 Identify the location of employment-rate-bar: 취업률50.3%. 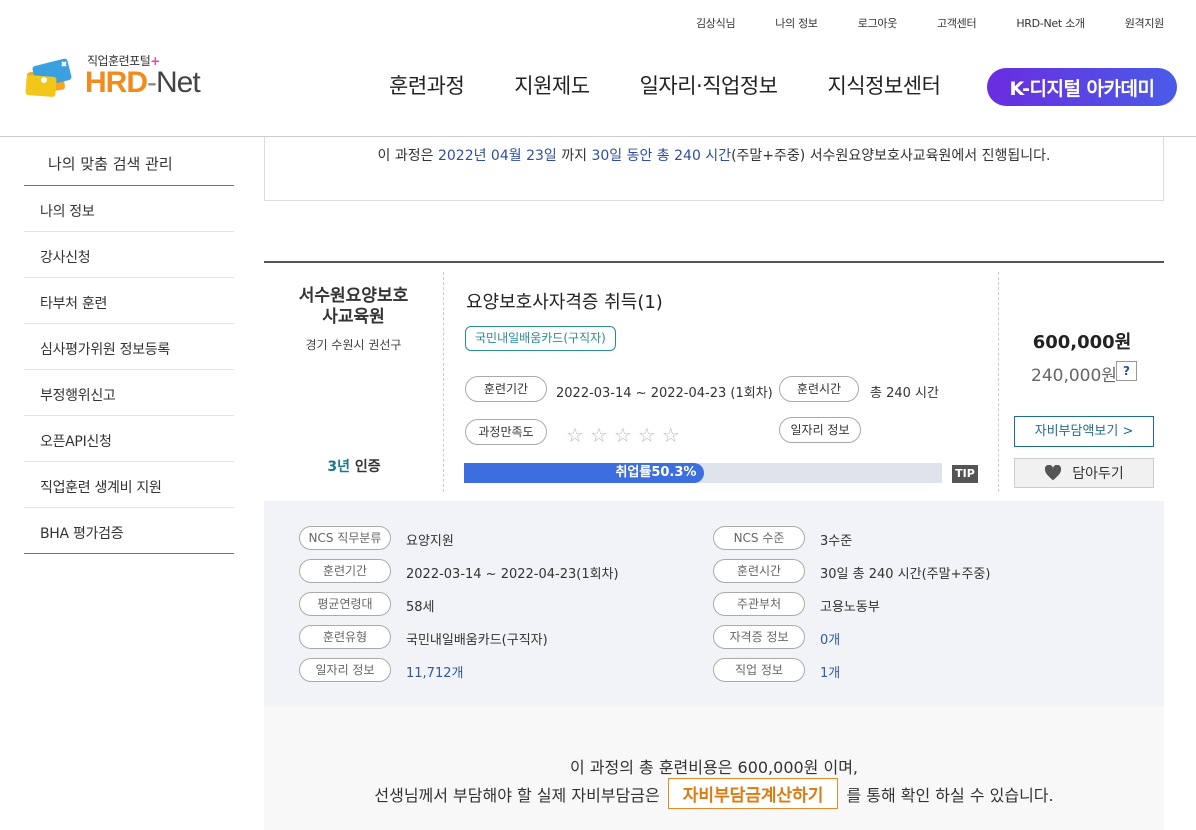
(703, 473).